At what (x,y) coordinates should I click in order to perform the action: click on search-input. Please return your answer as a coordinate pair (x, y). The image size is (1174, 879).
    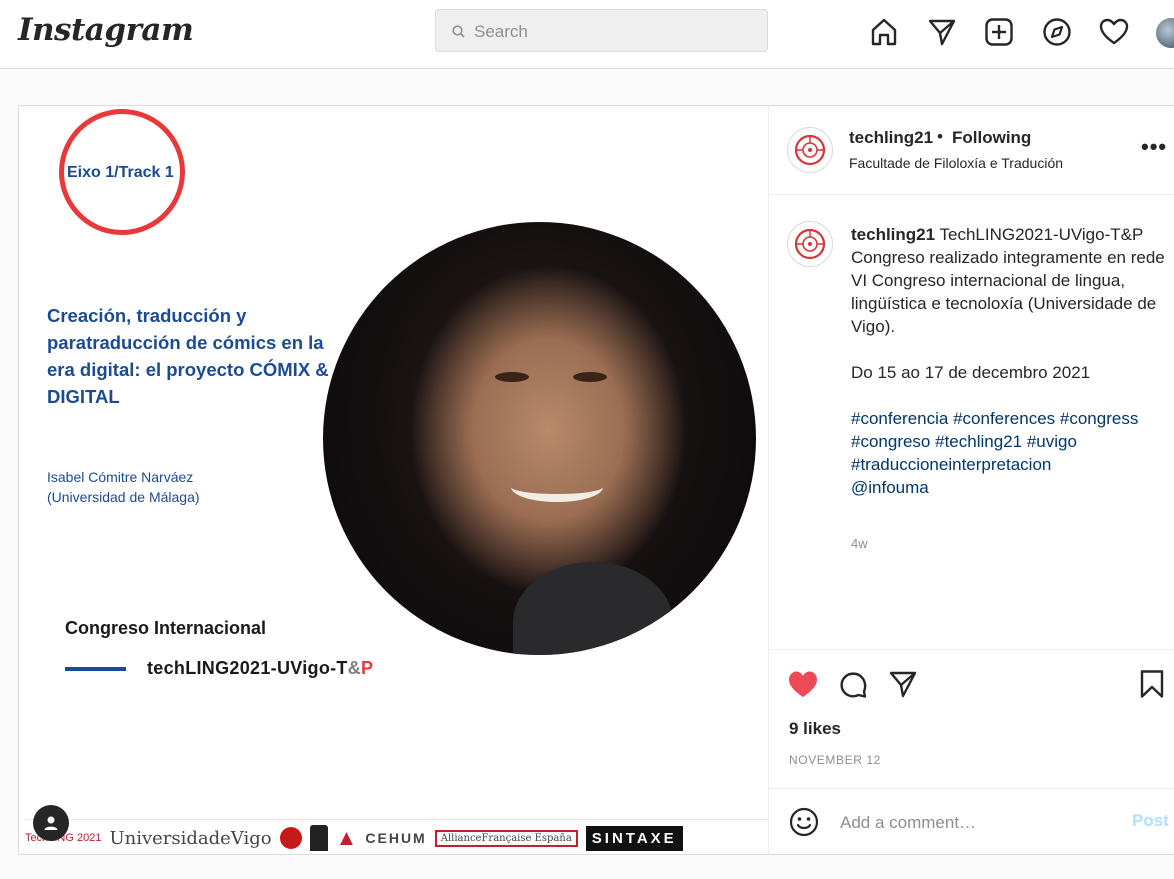
    Looking at the image, I should click on (614, 32).